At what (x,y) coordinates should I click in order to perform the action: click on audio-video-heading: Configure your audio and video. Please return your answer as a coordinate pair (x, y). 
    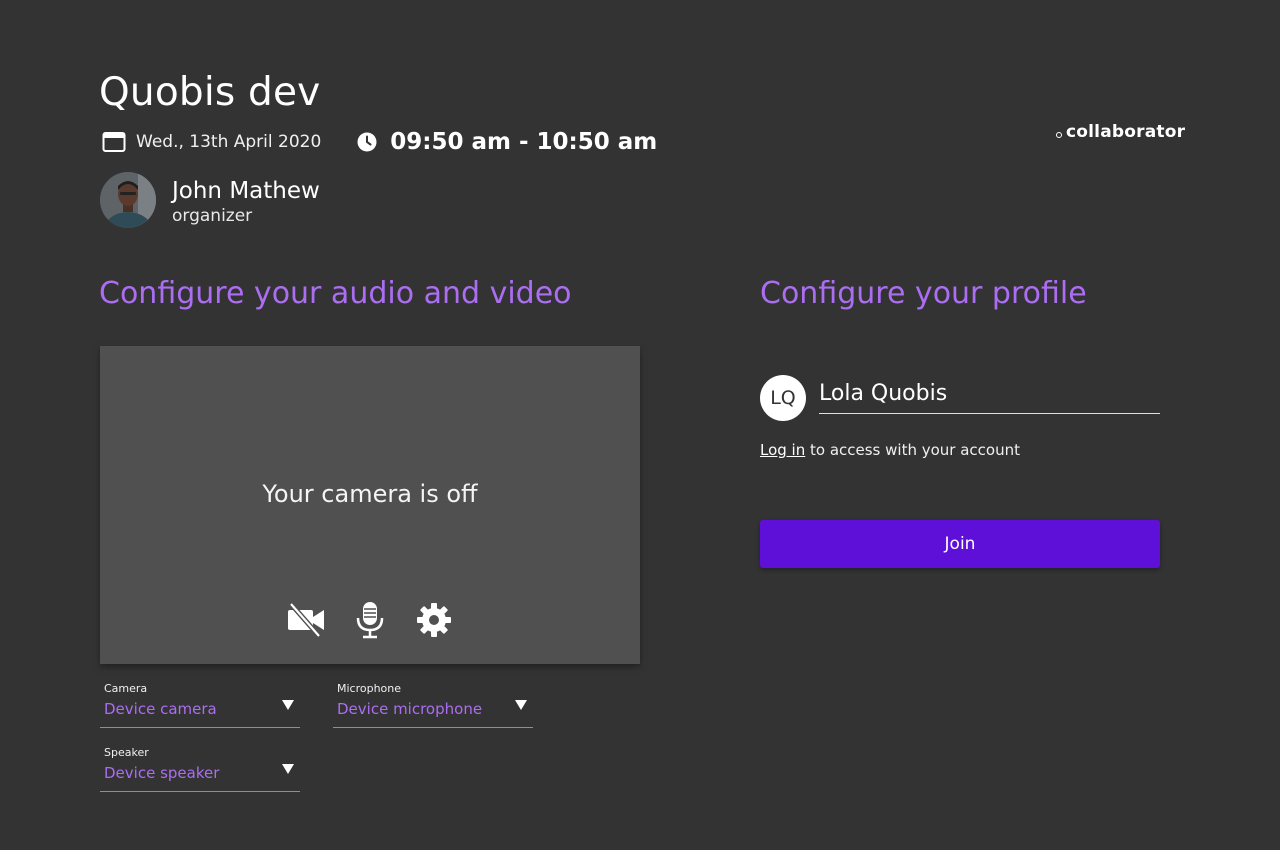
    Looking at the image, I should click on (335, 293).